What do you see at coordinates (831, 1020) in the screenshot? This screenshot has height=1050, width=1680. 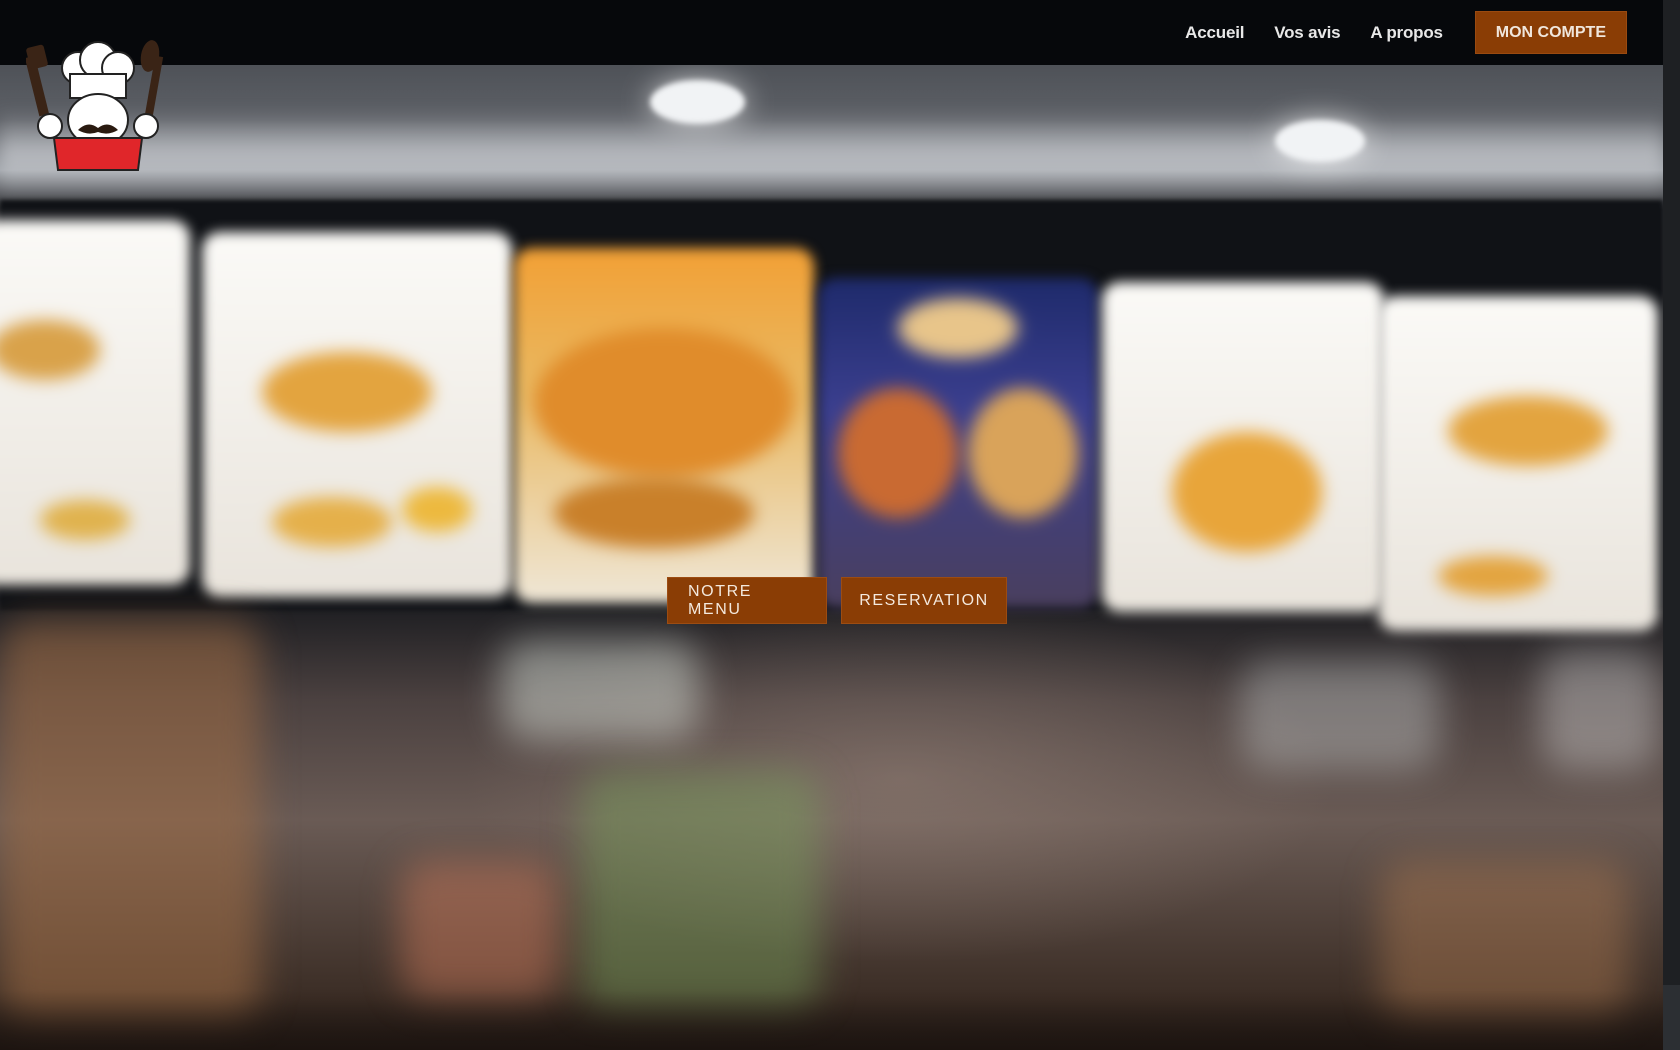 I see `bottom-fade` at bounding box center [831, 1020].